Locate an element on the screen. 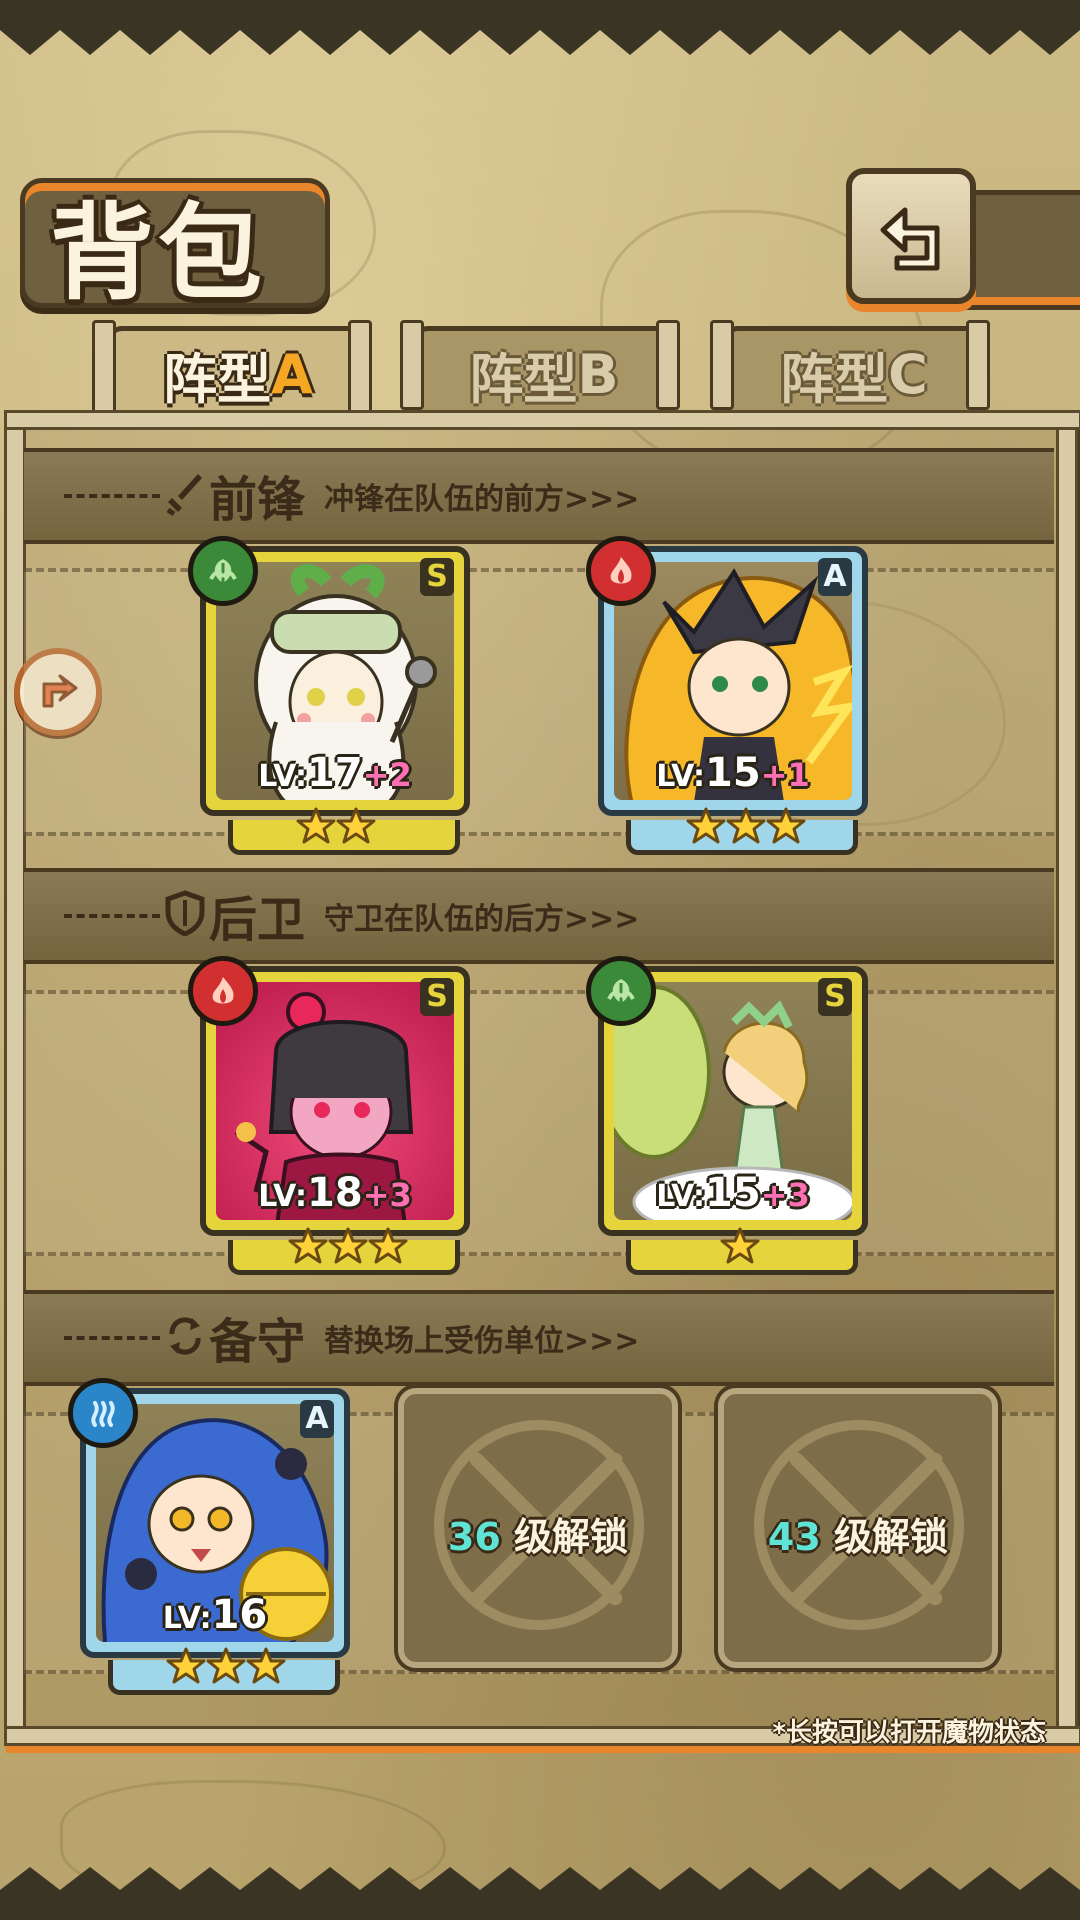 This screenshot has width=1080, height=1920. tab-letter: B is located at coordinates (598, 374).